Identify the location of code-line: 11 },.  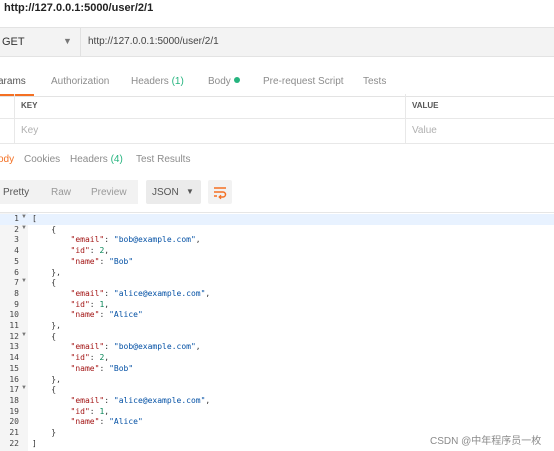
(277, 326).